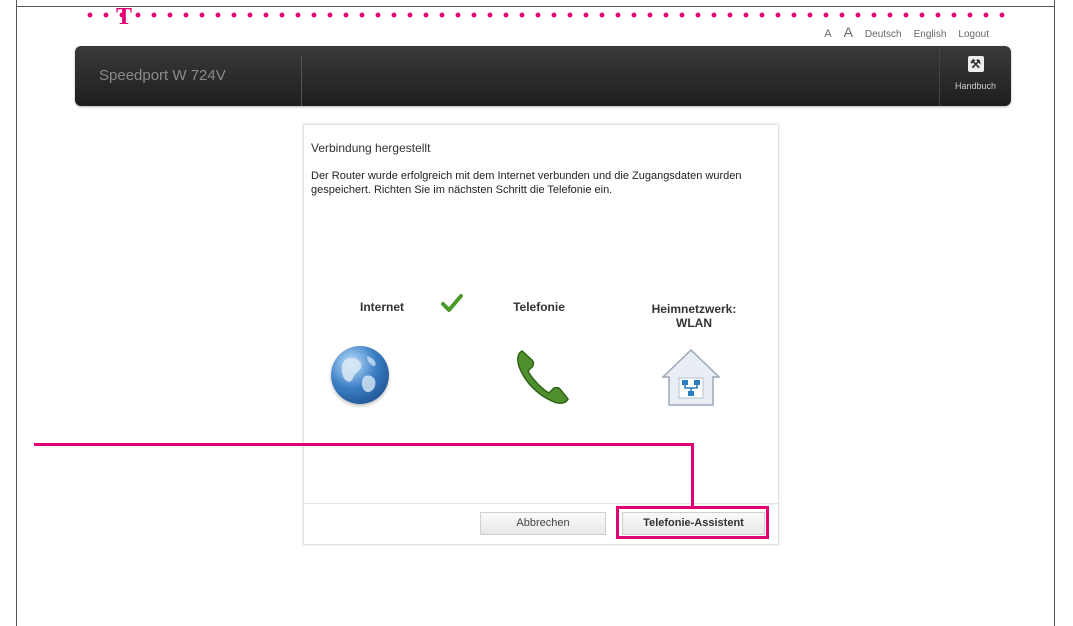 This screenshot has width=1073, height=626. I want to click on font-size-small-button: A, so click(827, 34).